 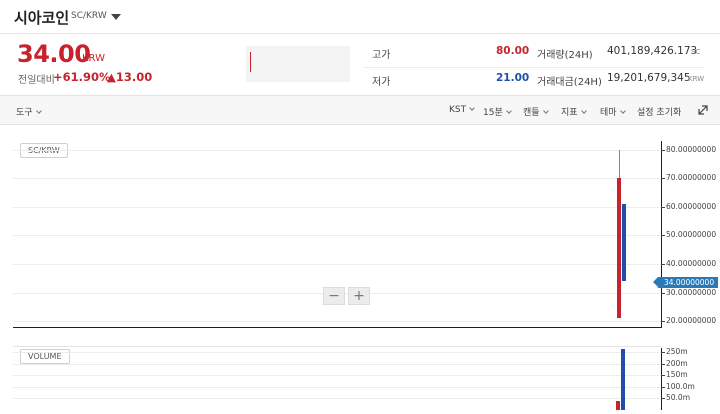 I want to click on mini-candle, so click(x=250, y=62).